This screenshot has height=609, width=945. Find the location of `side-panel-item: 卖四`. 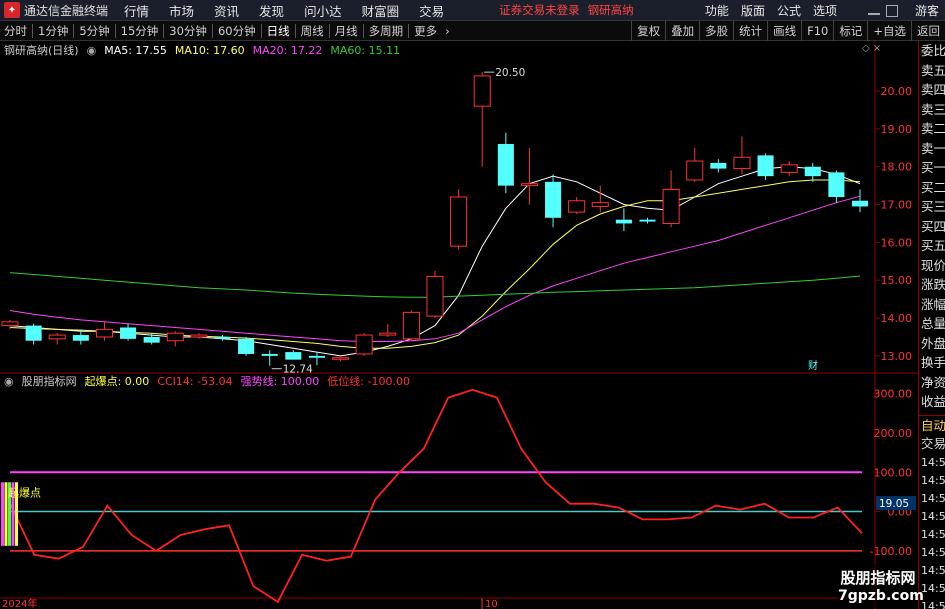

side-panel-item: 卖四 is located at coordinates (933, 89).